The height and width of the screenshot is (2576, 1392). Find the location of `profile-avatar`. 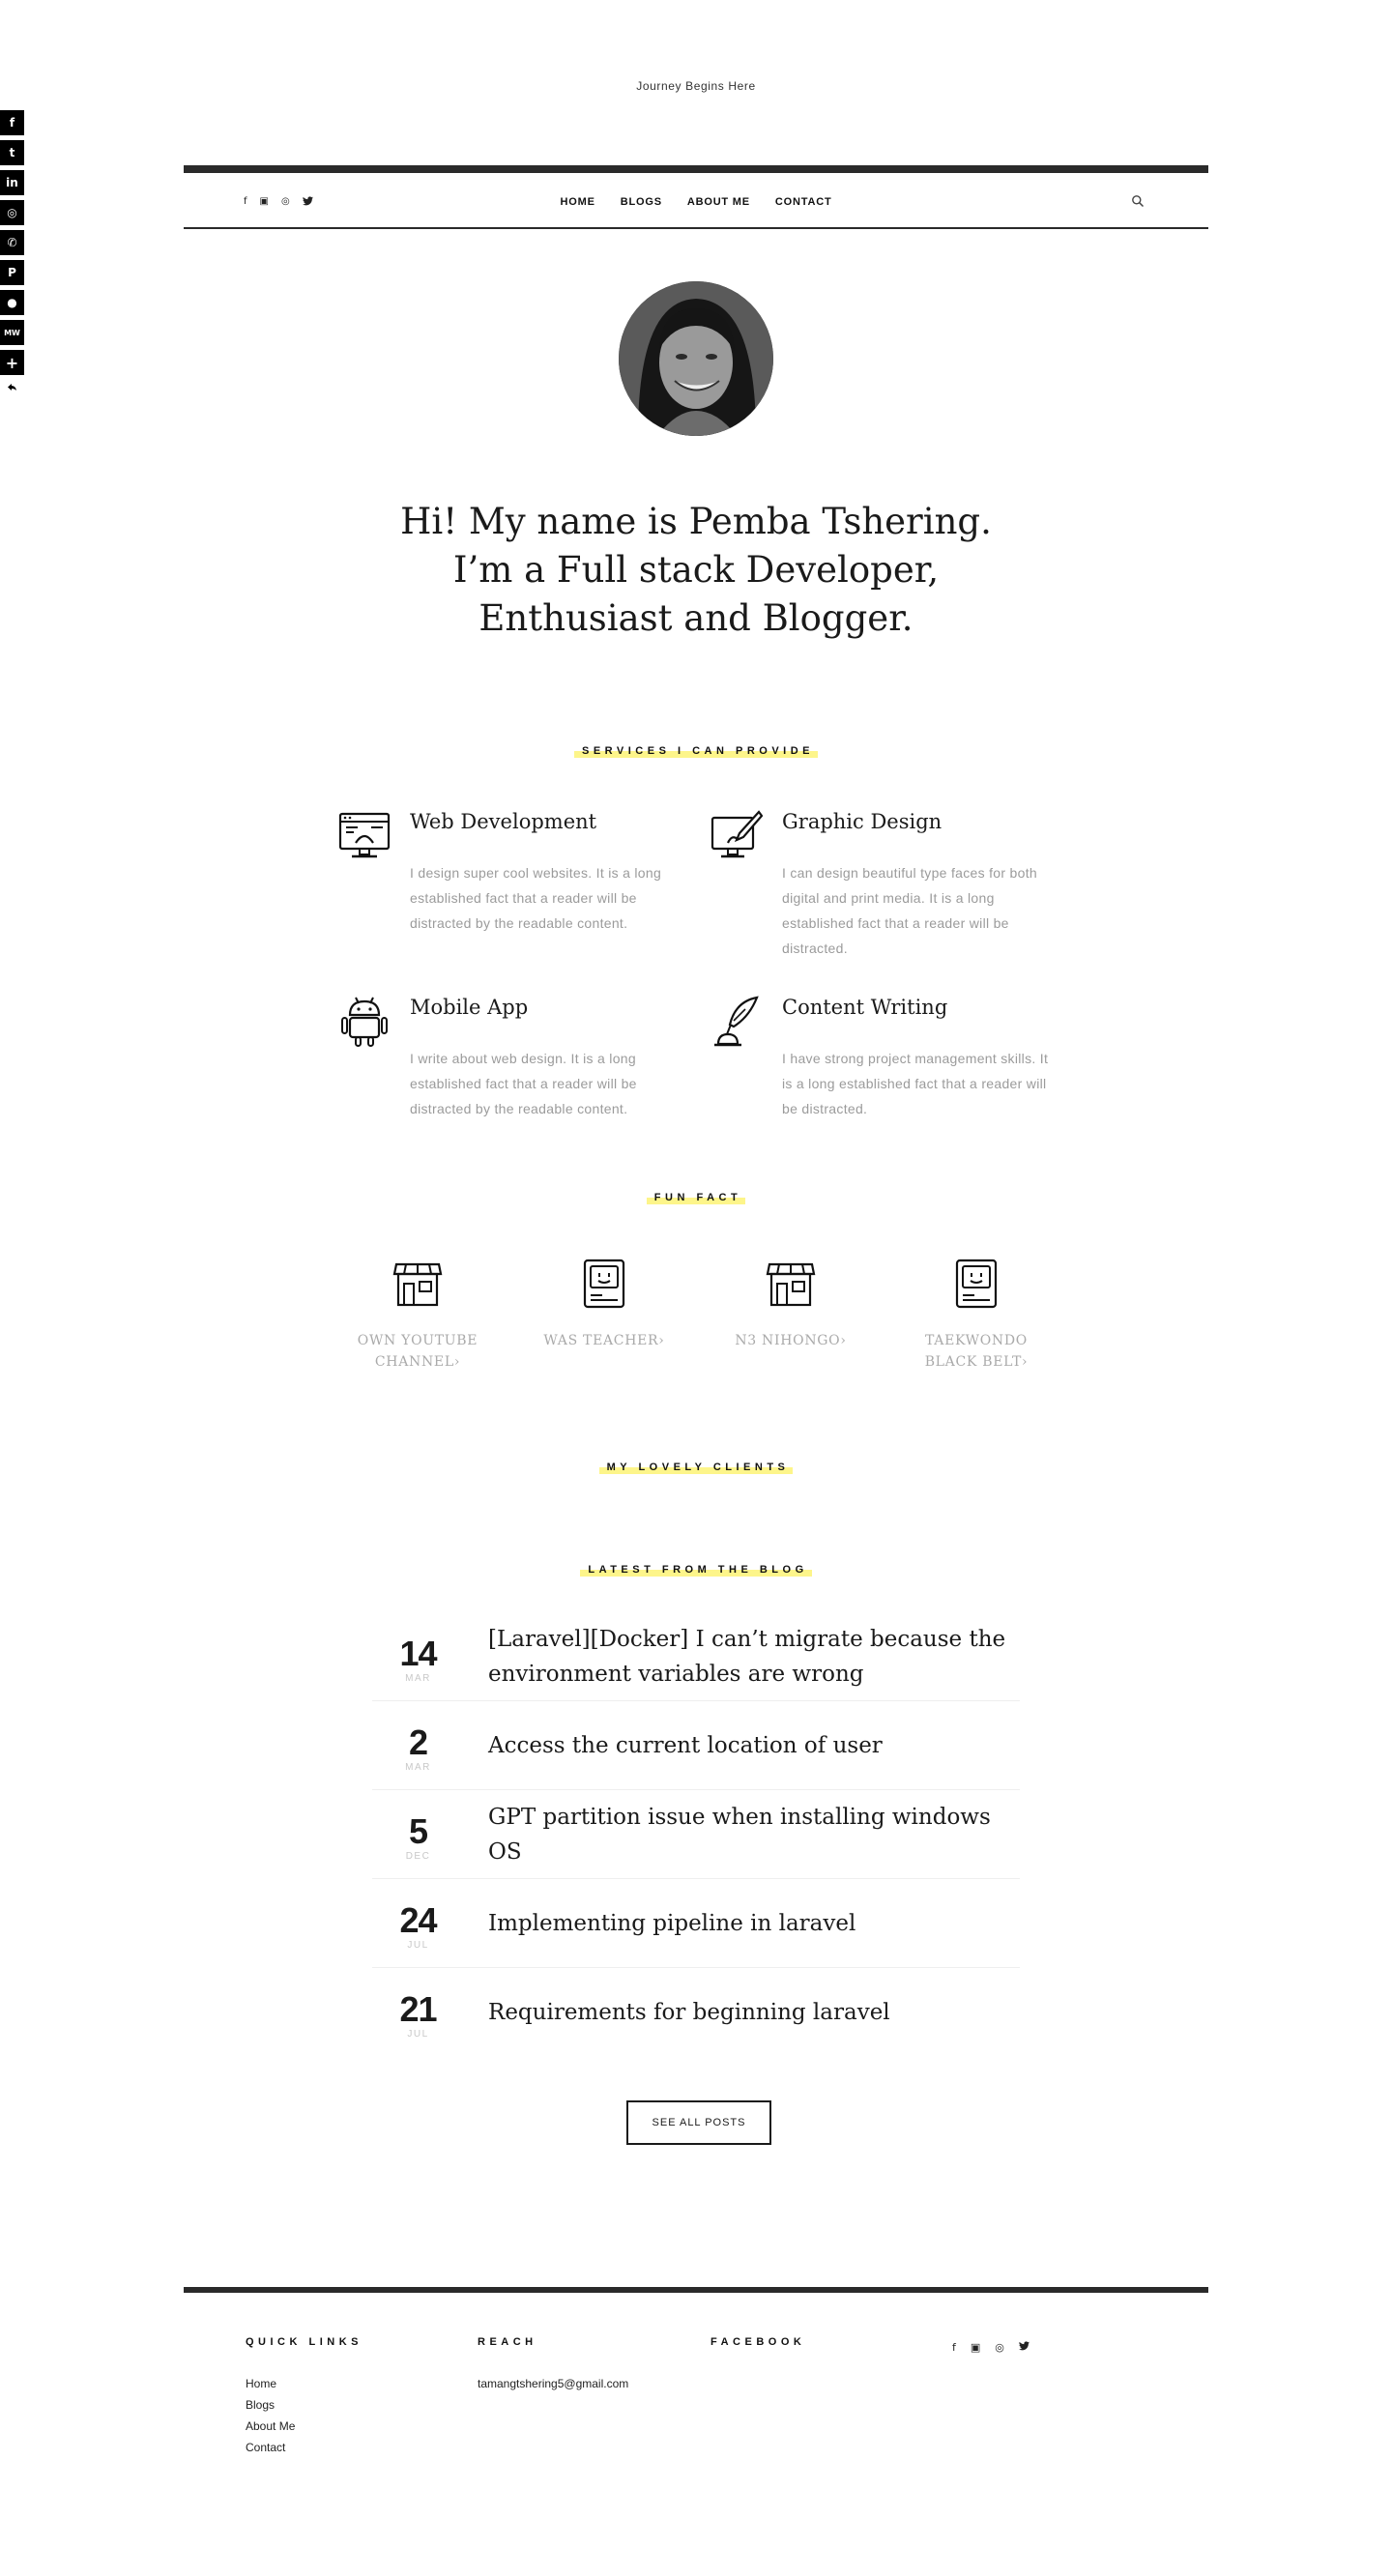

profile-avatar is located at coordinates (696, 358).